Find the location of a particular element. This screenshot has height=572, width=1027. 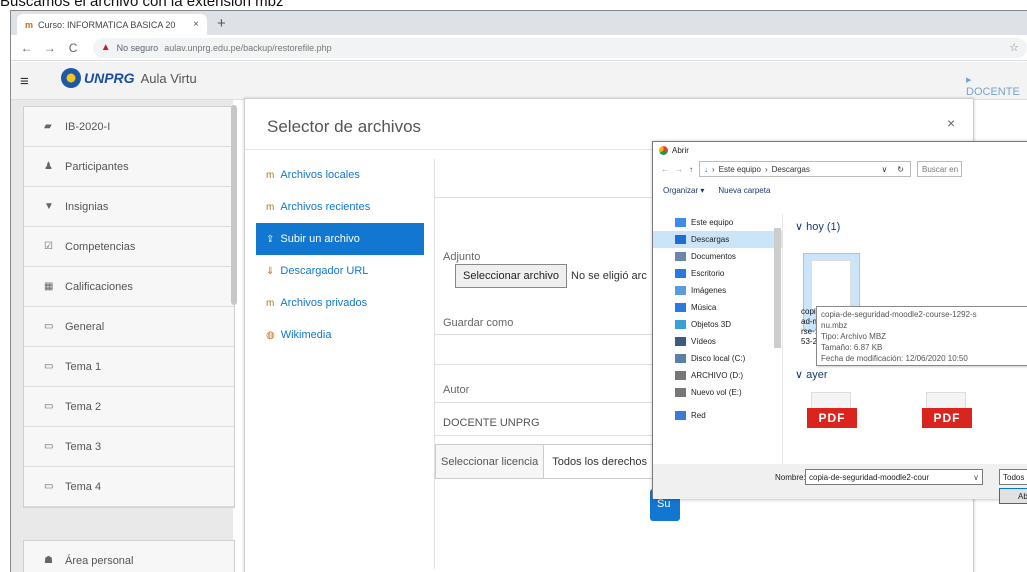

new-tab-button: + is located at coordinates (221, 23).